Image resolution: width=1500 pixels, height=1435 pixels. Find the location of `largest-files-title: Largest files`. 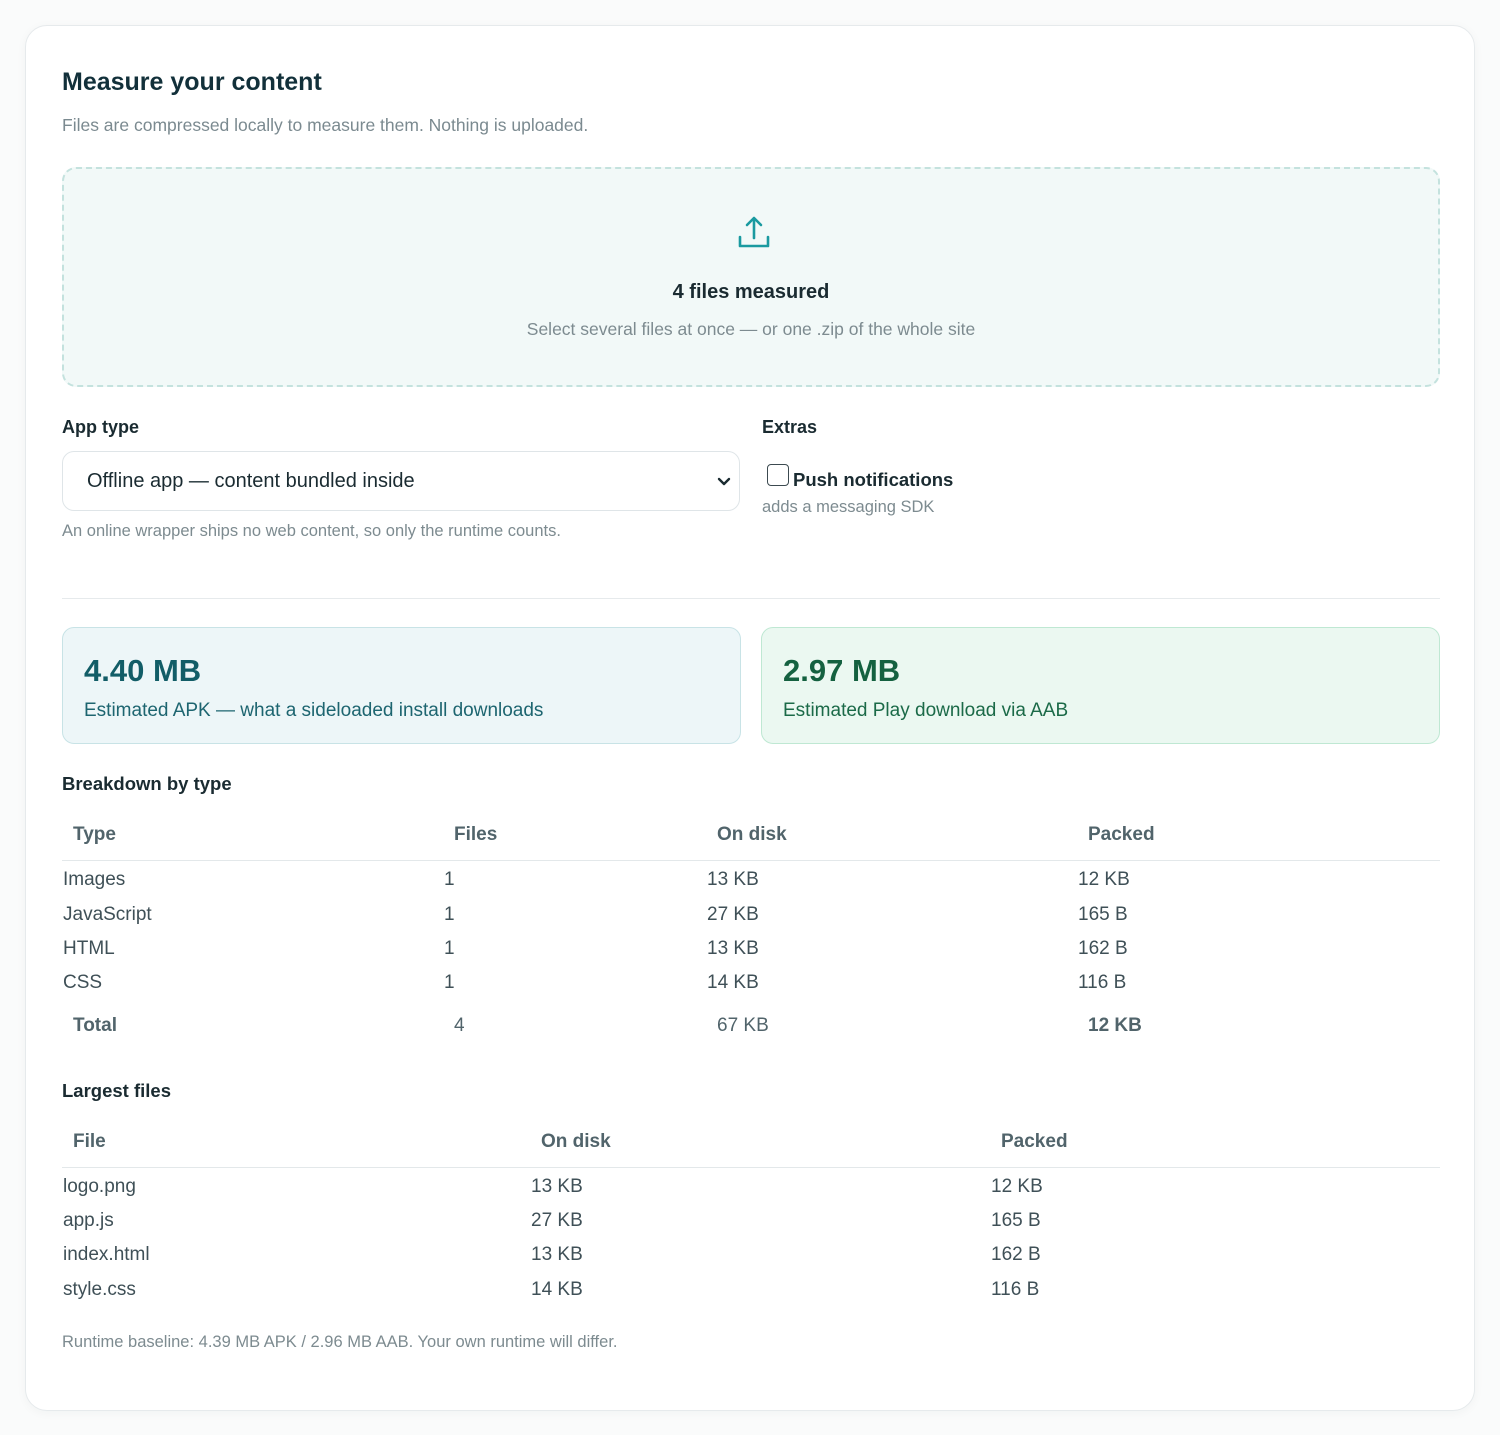

largest-files-title: Largest files is located at coordinates (116, 1090).